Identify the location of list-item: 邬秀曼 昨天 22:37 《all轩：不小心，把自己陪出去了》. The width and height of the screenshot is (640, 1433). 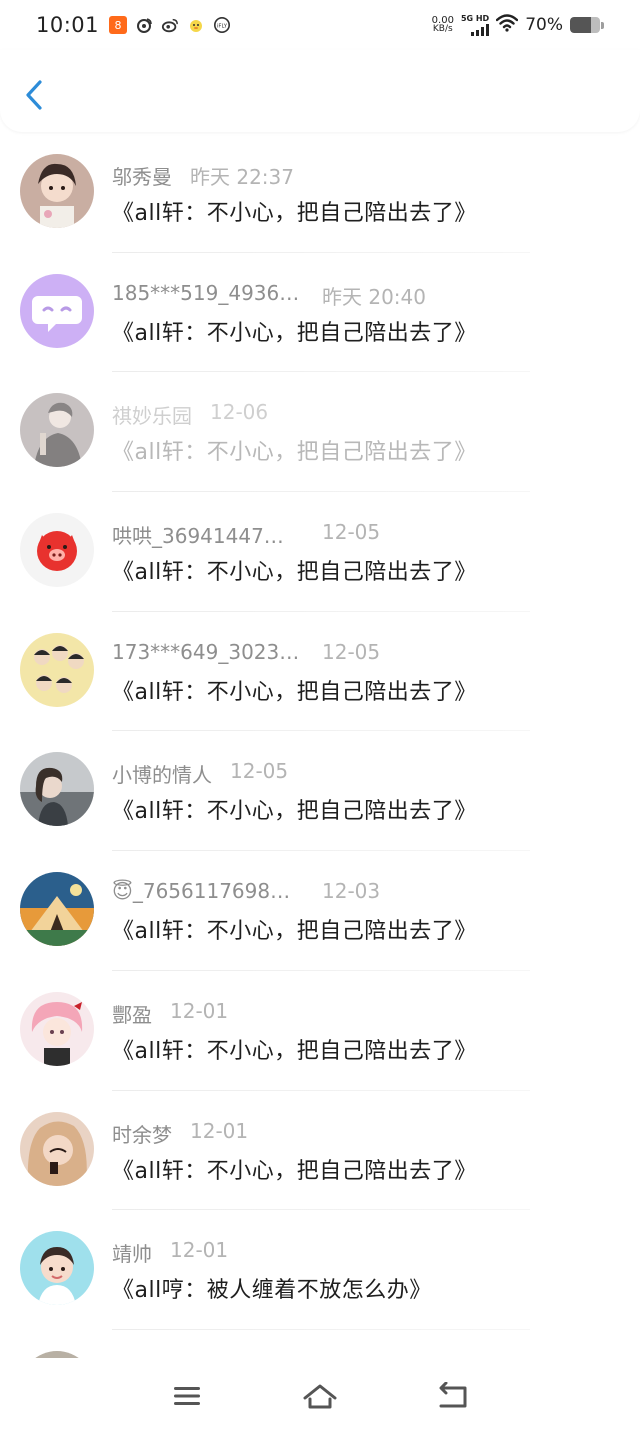
(320, 193).